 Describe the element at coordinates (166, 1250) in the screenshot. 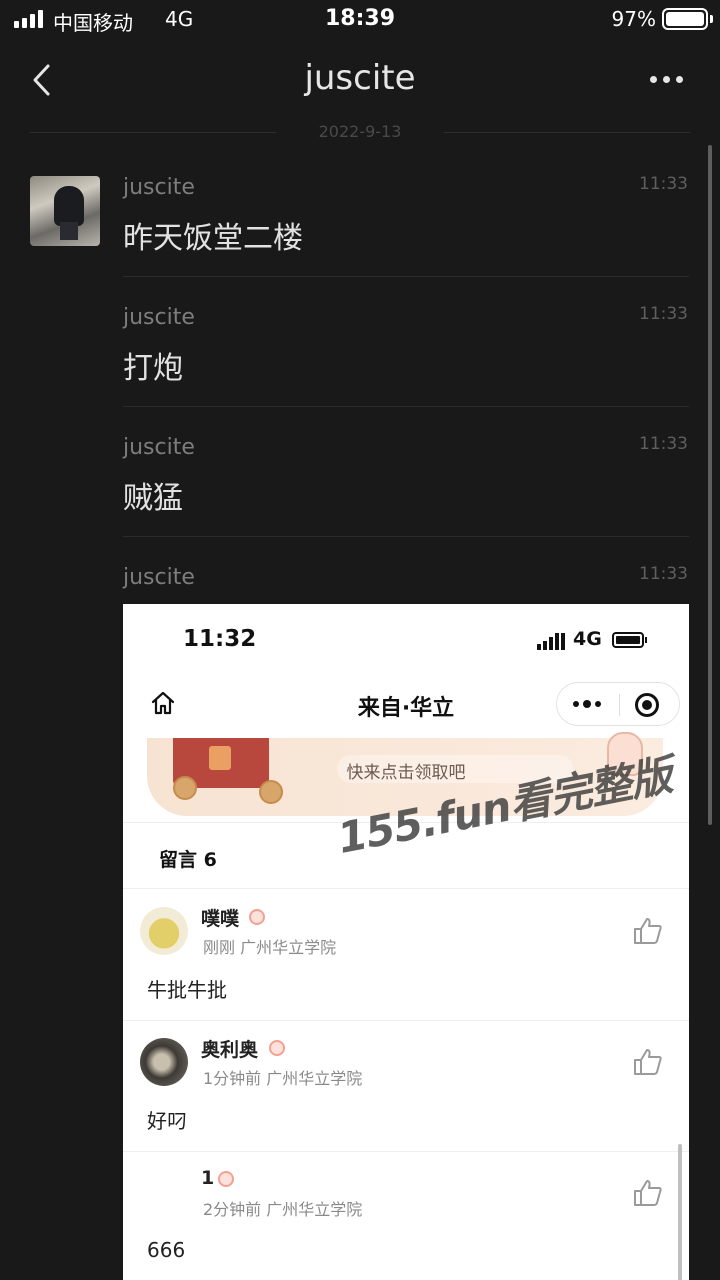

I see `comment-text: 666` at that location.